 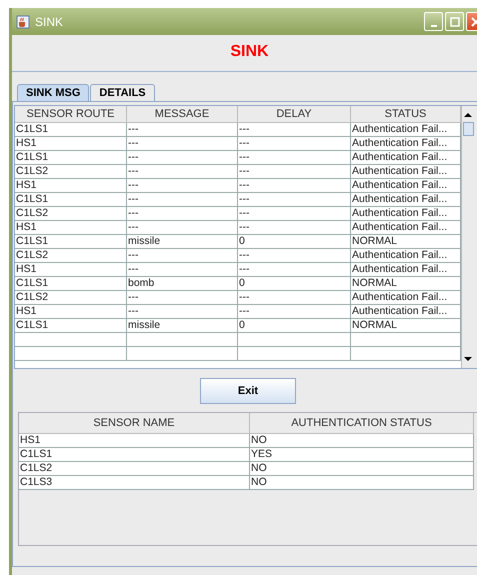 What do you see at coordinates (71, 114) in the screenshot?
I see `column-header: SENSOR ROUTE` at bounding box center [71, 114].